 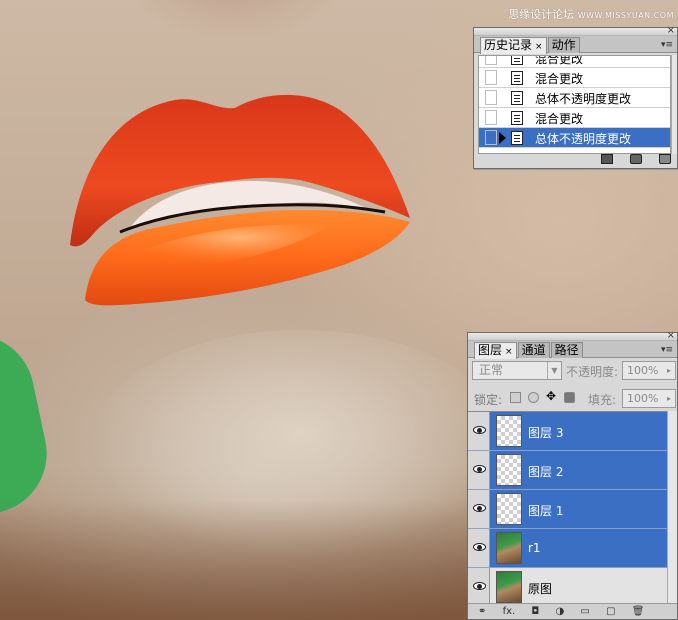 What do you see at coordinates (488, 400) in the screenshot?
I see `lock-label: 锁定:` at bounding box center [488, 400].